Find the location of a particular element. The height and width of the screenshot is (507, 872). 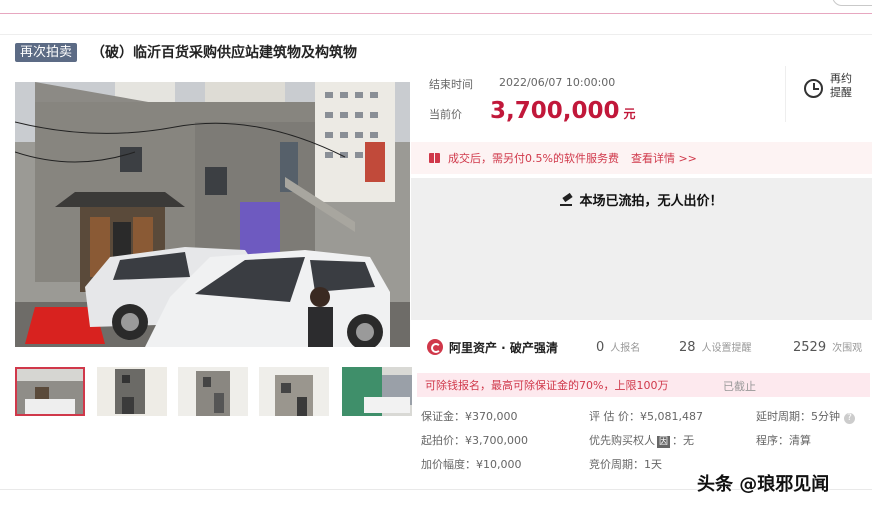

remind-label: 再约提醒 is located at coordinates (841, 85).